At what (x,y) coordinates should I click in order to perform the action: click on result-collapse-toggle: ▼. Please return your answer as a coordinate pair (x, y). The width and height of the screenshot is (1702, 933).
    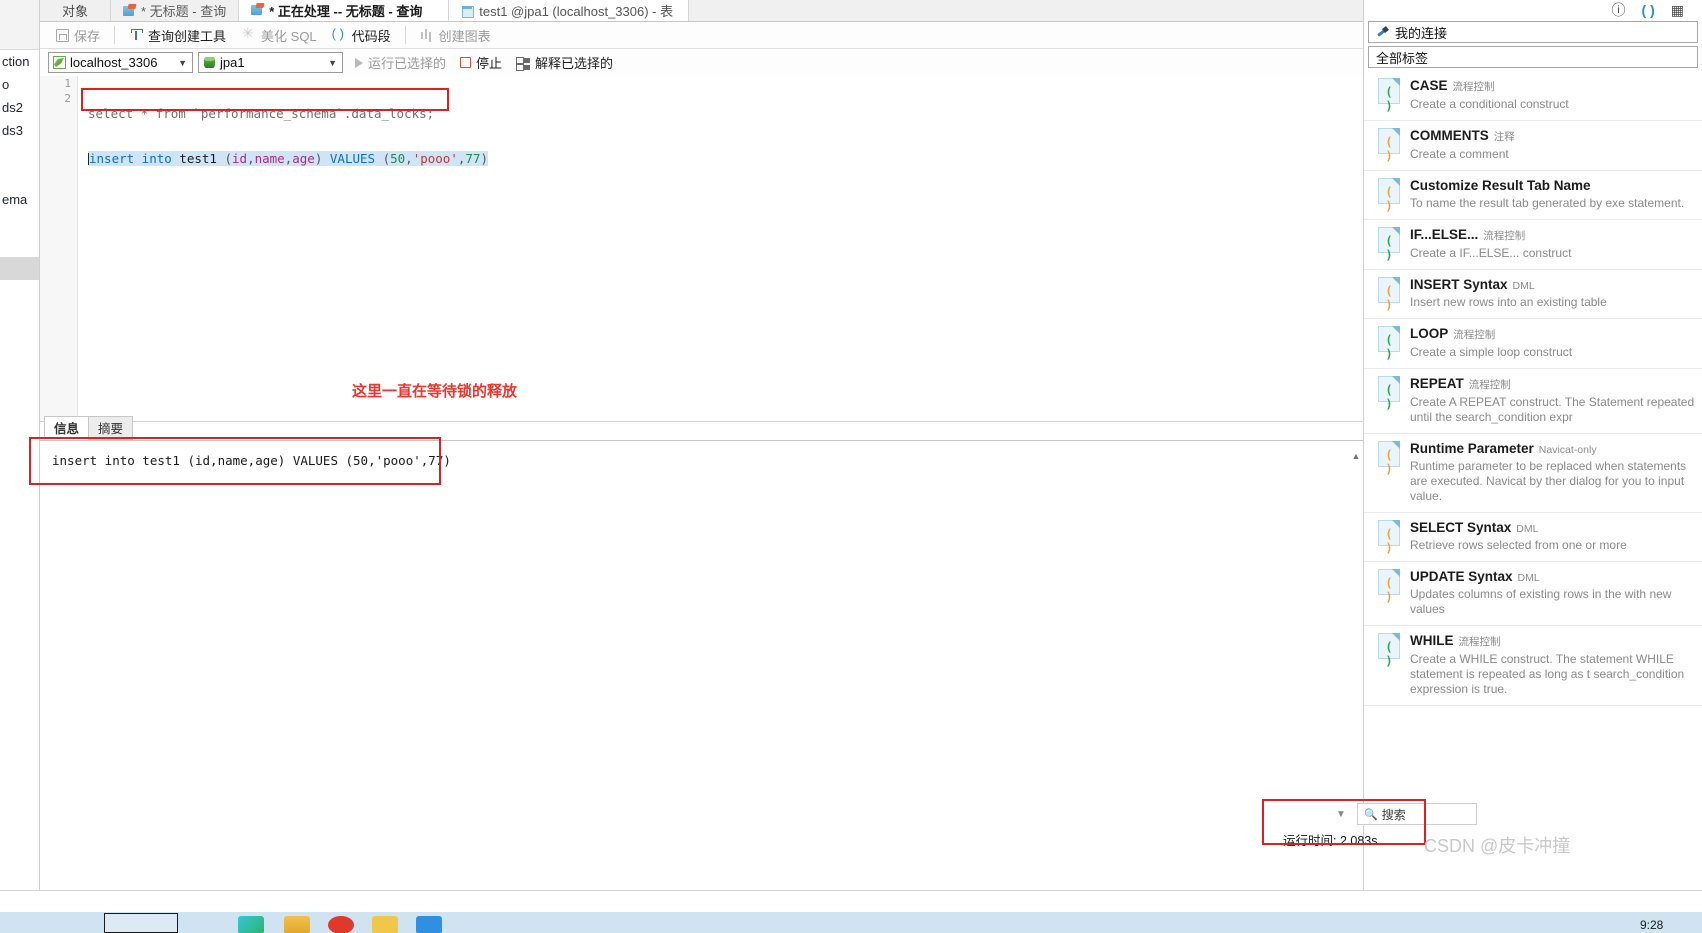
    Looking at the image, I should click on (1341, 814).